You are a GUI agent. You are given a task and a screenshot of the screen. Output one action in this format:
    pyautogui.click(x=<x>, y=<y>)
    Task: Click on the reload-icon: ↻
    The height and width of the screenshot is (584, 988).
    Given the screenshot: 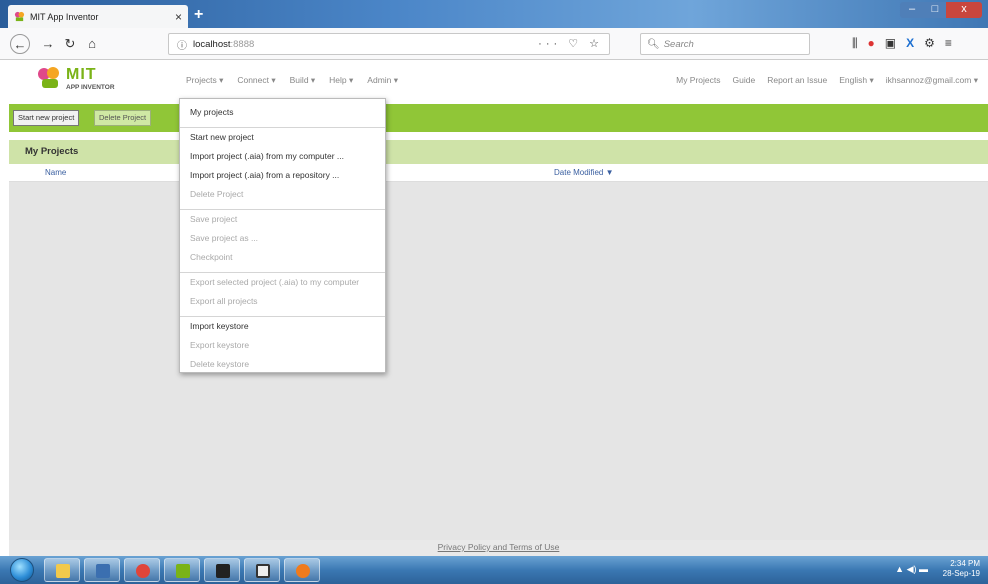 What is the action you would take?
    pyautogui.click(x=70, y=44)
    